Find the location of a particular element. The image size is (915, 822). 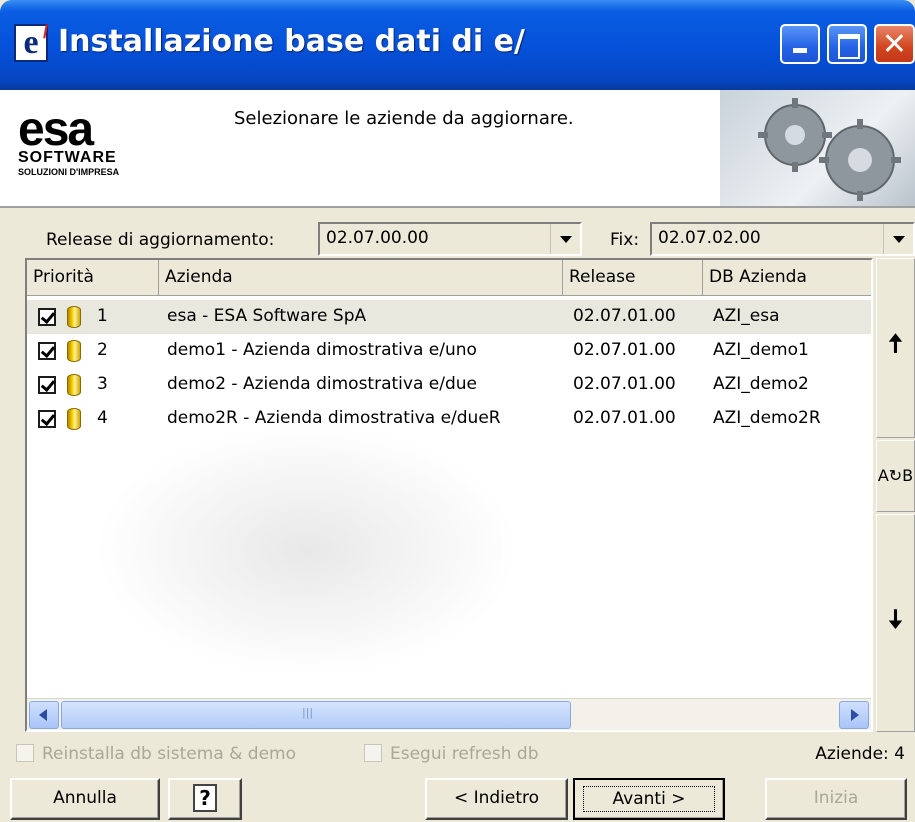

release-select-value: 02.07.00.00 is located at coordinates (377, 238).